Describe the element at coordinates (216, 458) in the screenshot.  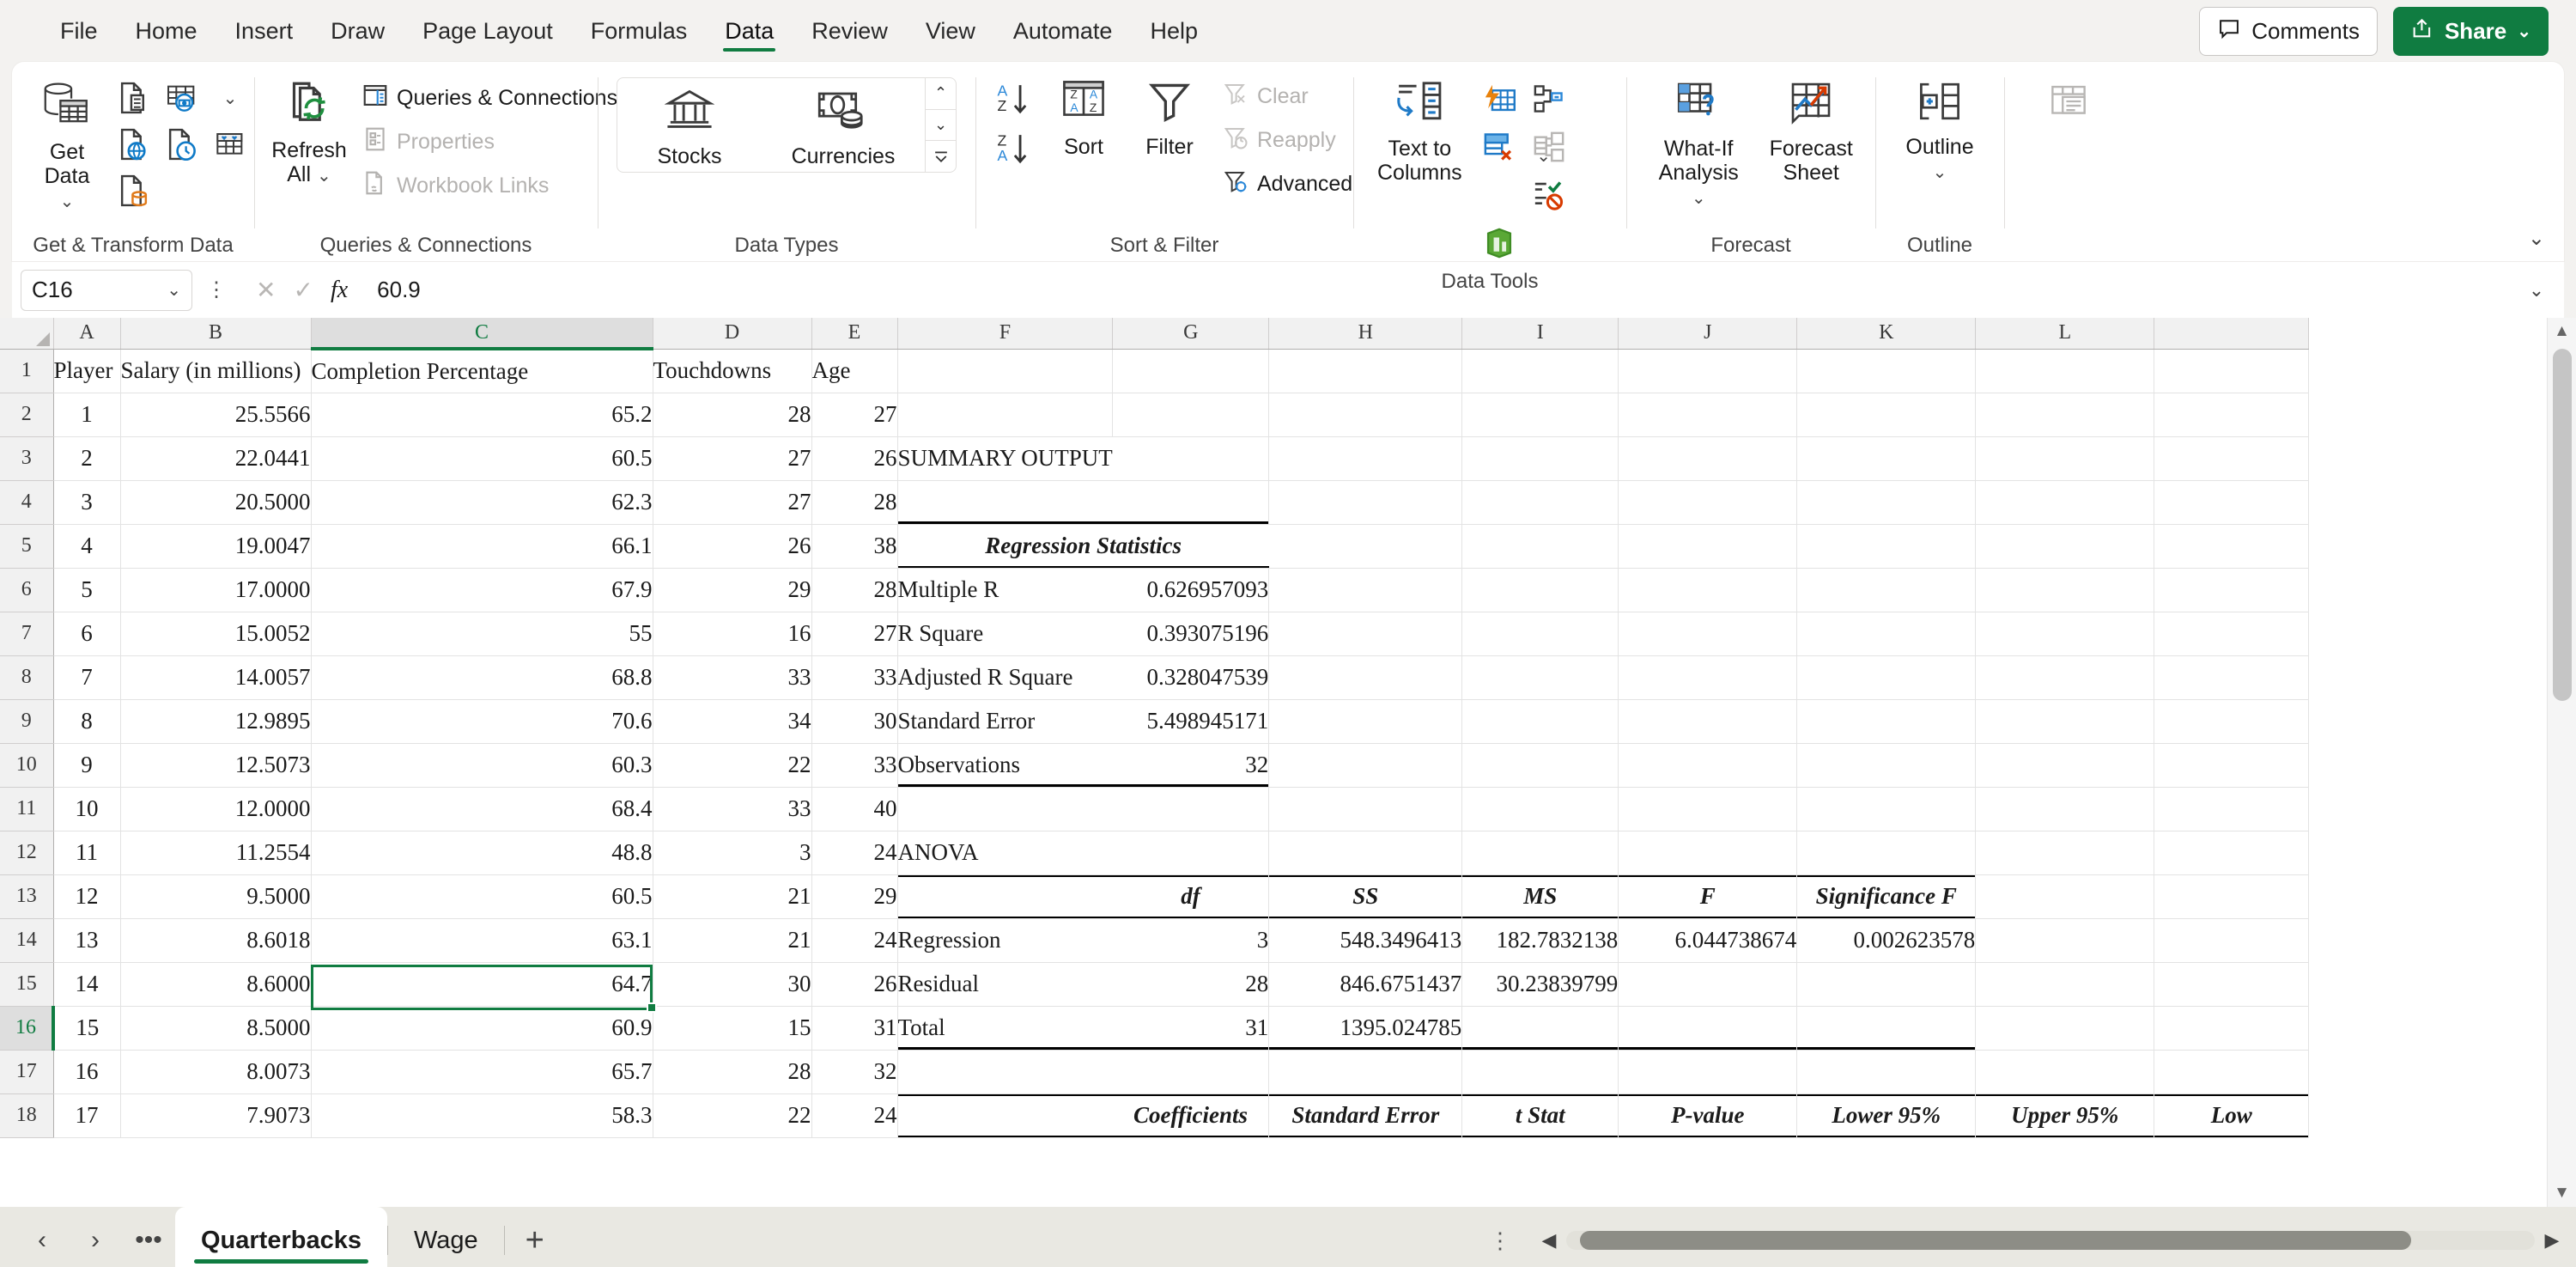
I see `cell-B3: 22.0441` at that location.